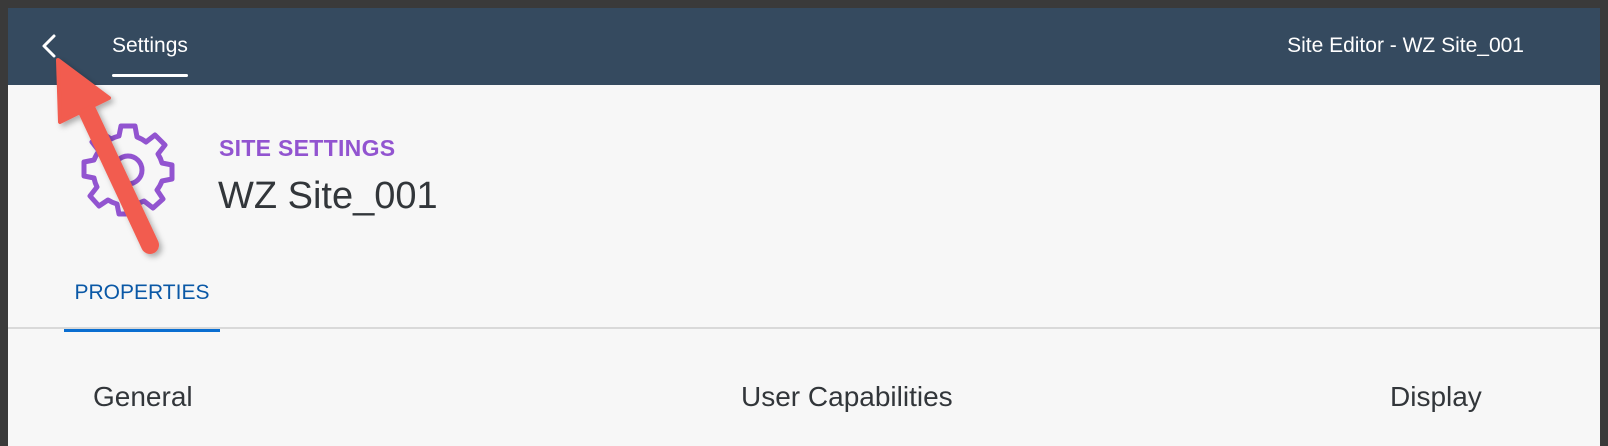  What do you see at coordinates (1436, 396) in the screenshot?
I see `section-display-heading: Display` at bounding box center [1436, 396].